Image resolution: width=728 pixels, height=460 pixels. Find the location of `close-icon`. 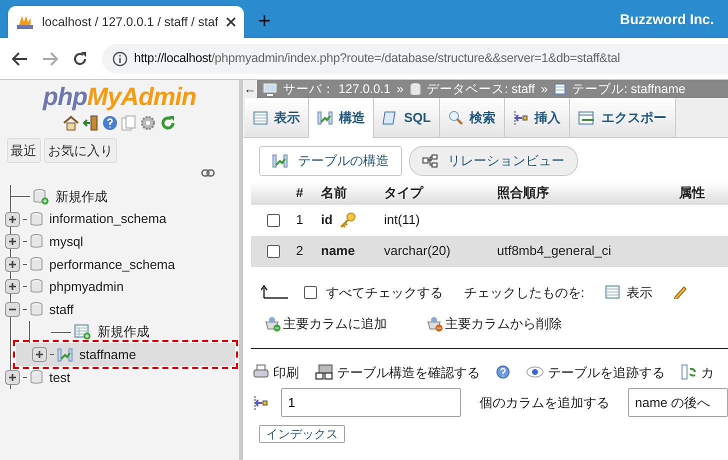

close-icon is located at coordinates (231, 22).